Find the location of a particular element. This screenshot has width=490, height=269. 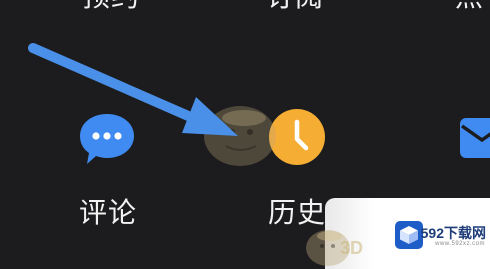

watermark-title: 592下载网 is located at coordinates (453, 233).